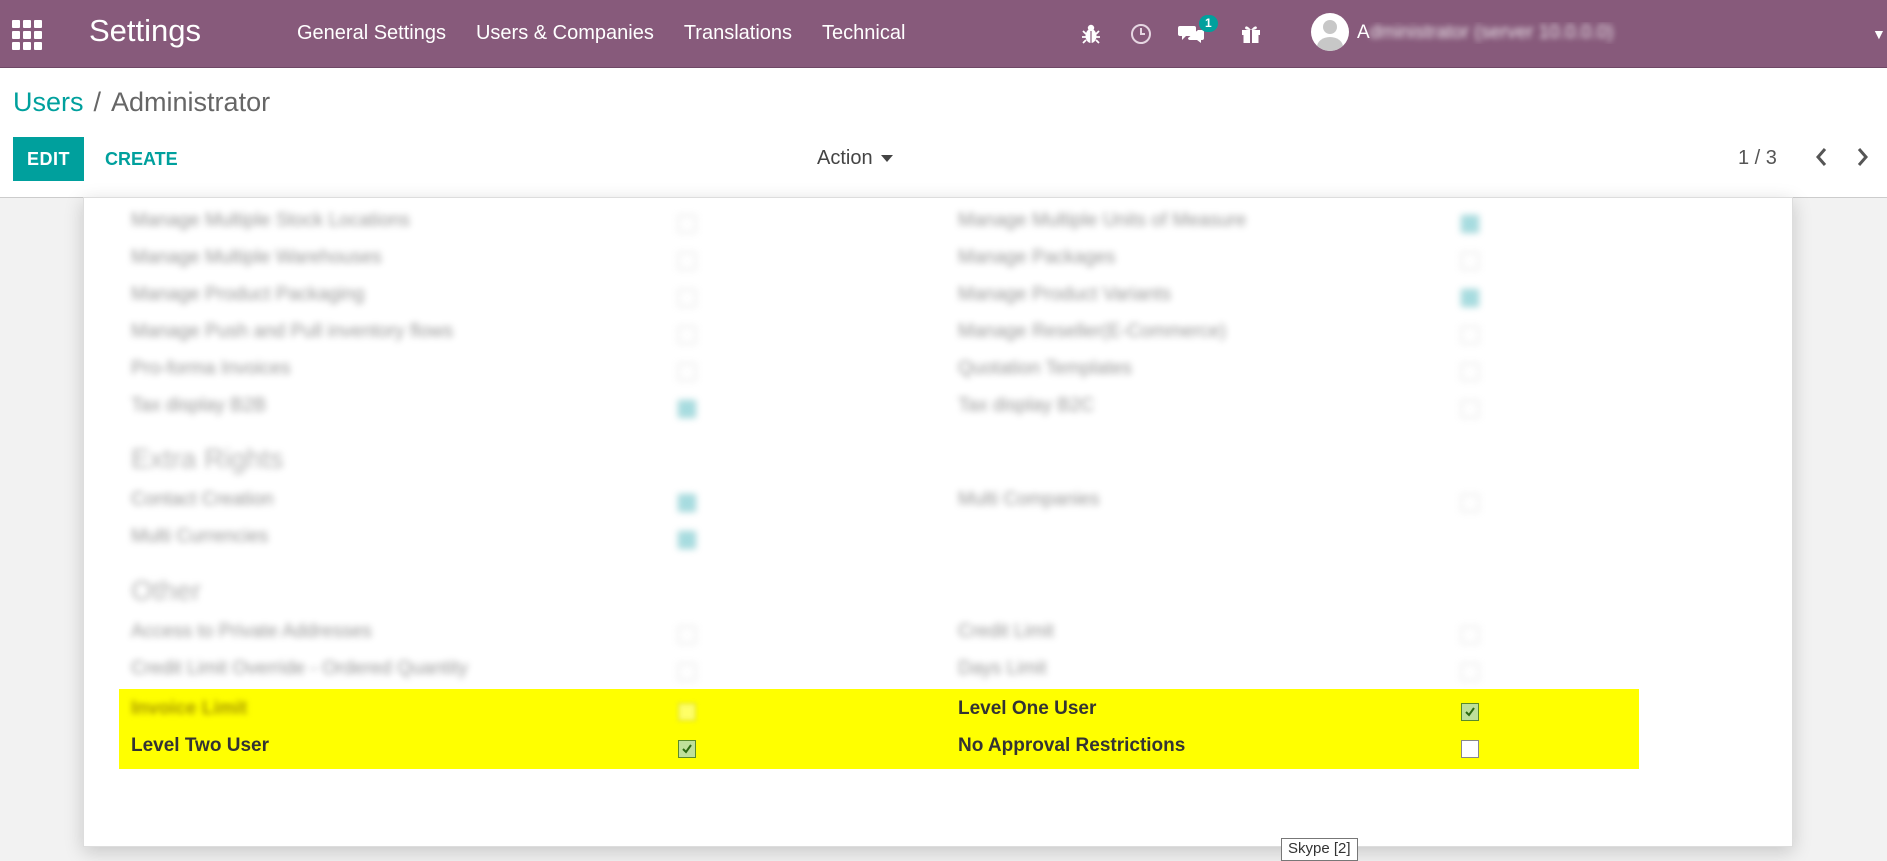  What do you see at coordinates (48, 102) in the screenshot?
I see `breadcrumb-users-link: Users` at bounding box center [48, 102].